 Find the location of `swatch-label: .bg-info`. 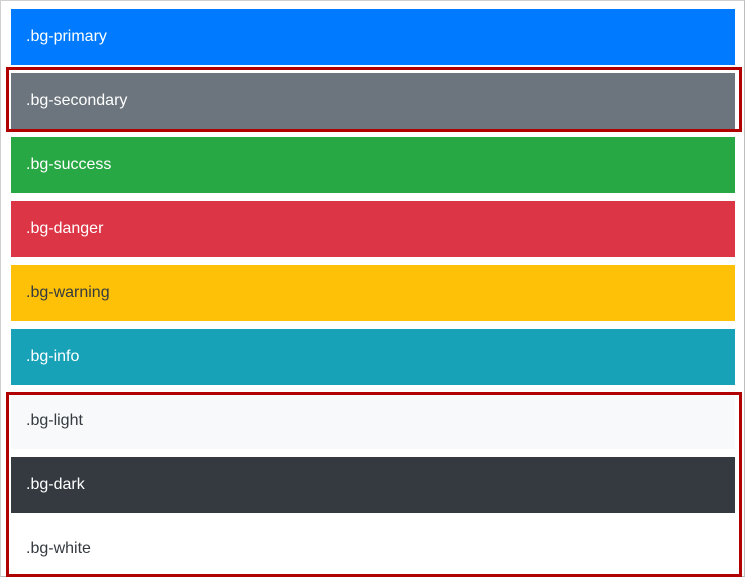

swatch-label: .bg-info is located at coordinates (53, 356).